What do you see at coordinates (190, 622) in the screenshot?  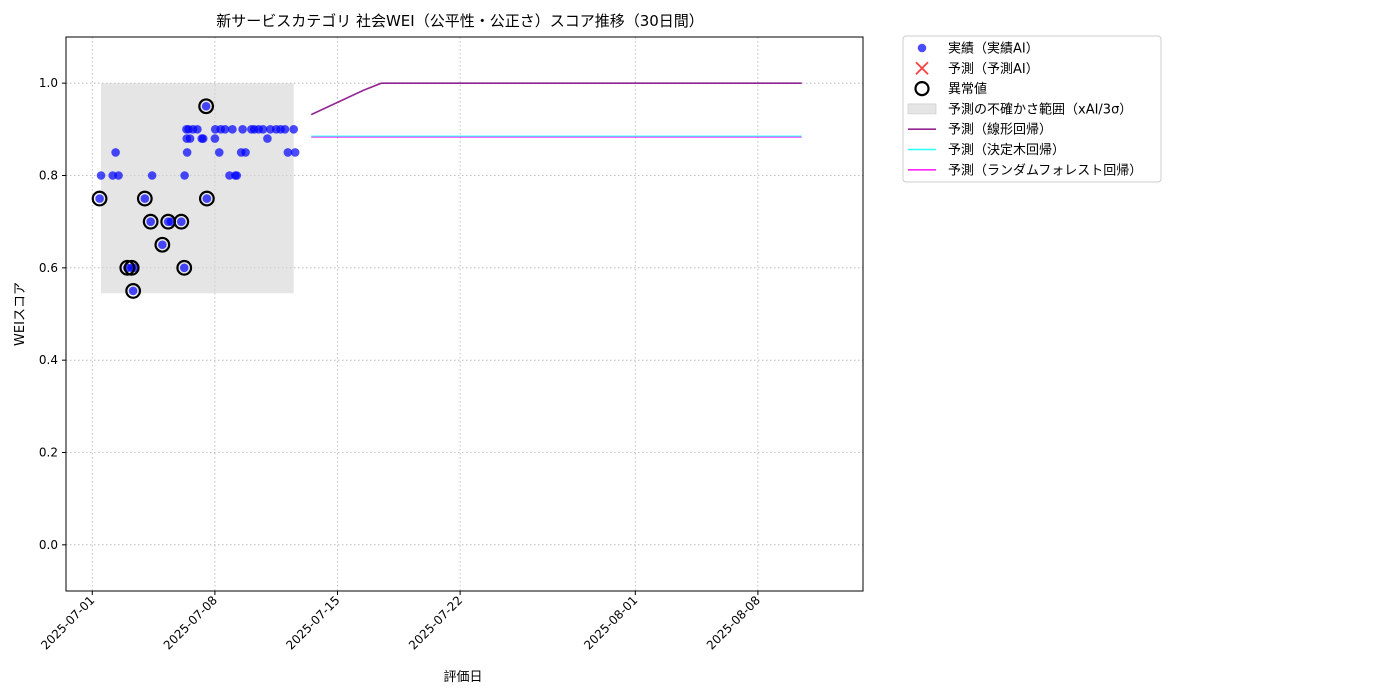 I see `x-tick-label: 2025-07-08` at bounding box center [190, 622].